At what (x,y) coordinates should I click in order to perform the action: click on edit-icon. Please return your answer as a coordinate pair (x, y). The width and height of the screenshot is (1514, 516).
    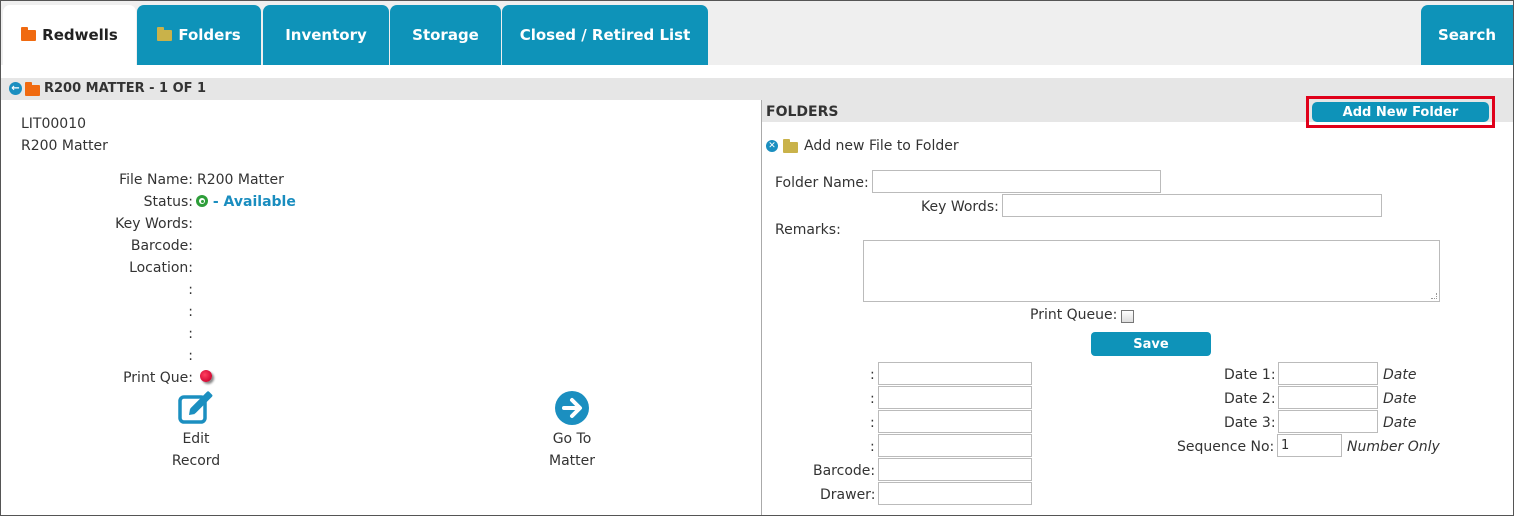
    Looking at the image, I should click on (197, 408).